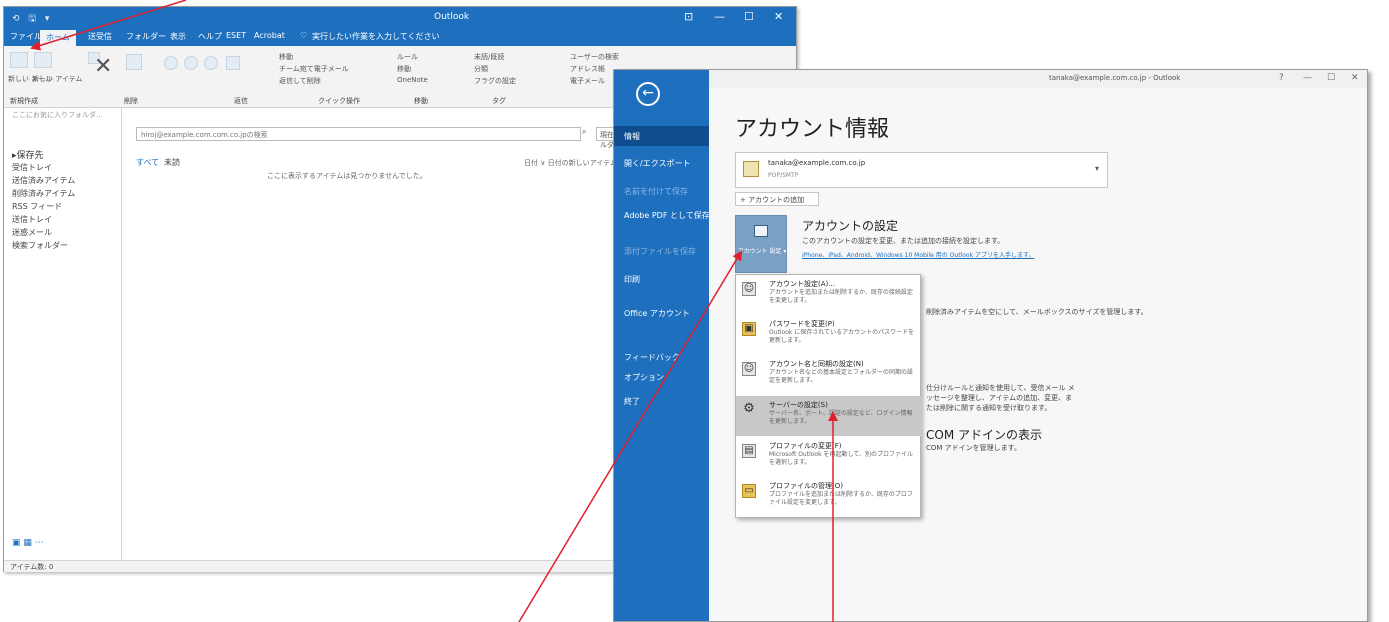  Describe the element at coordinates (32, 167) in the screenshot. I see `folder-inbox: 受信トレイ` at that location.